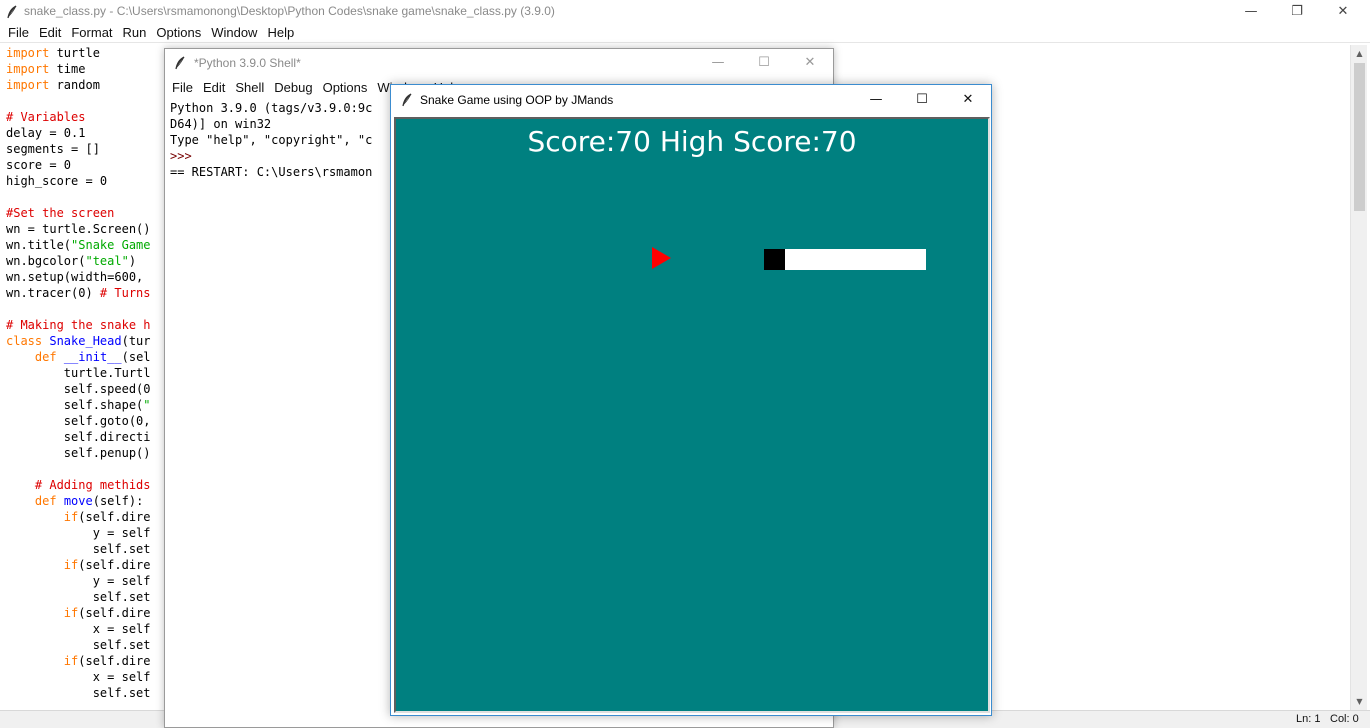  What do you see at coordinates (107, 261) in the screenshot?
I see `code-token: "teal"` at bounding box center [107, 261].